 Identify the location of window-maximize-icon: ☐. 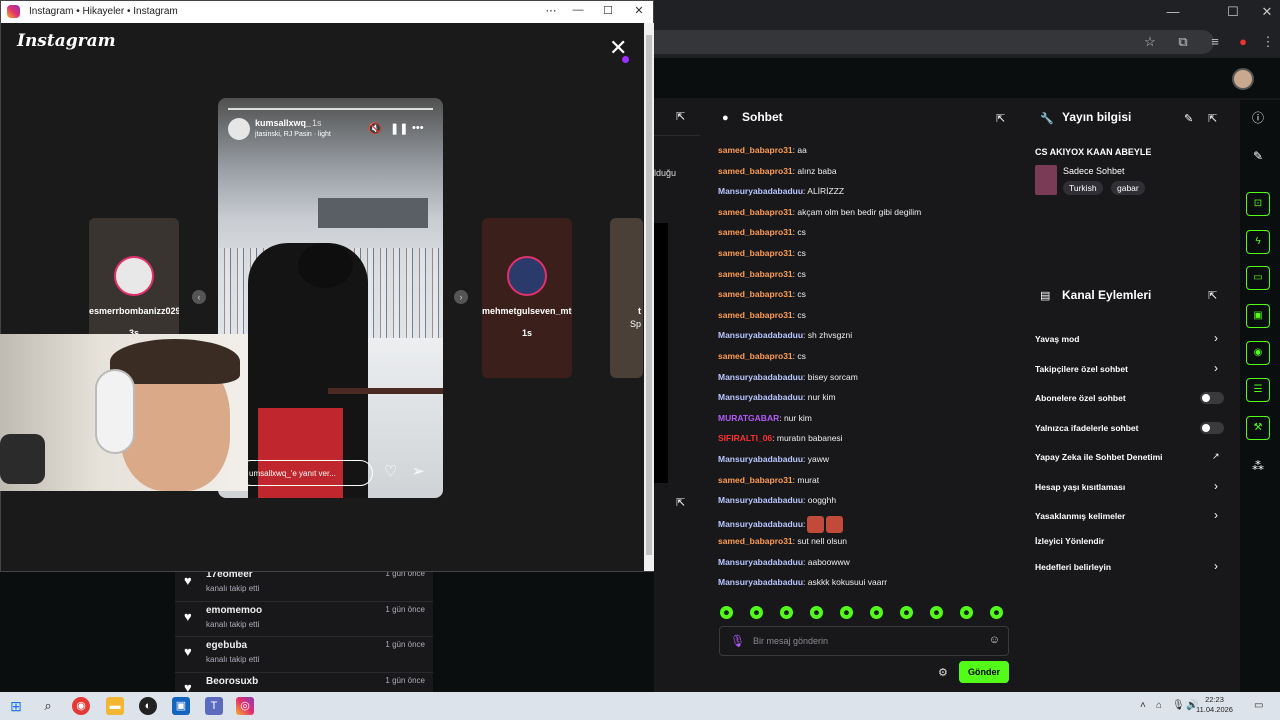
(608, 10).